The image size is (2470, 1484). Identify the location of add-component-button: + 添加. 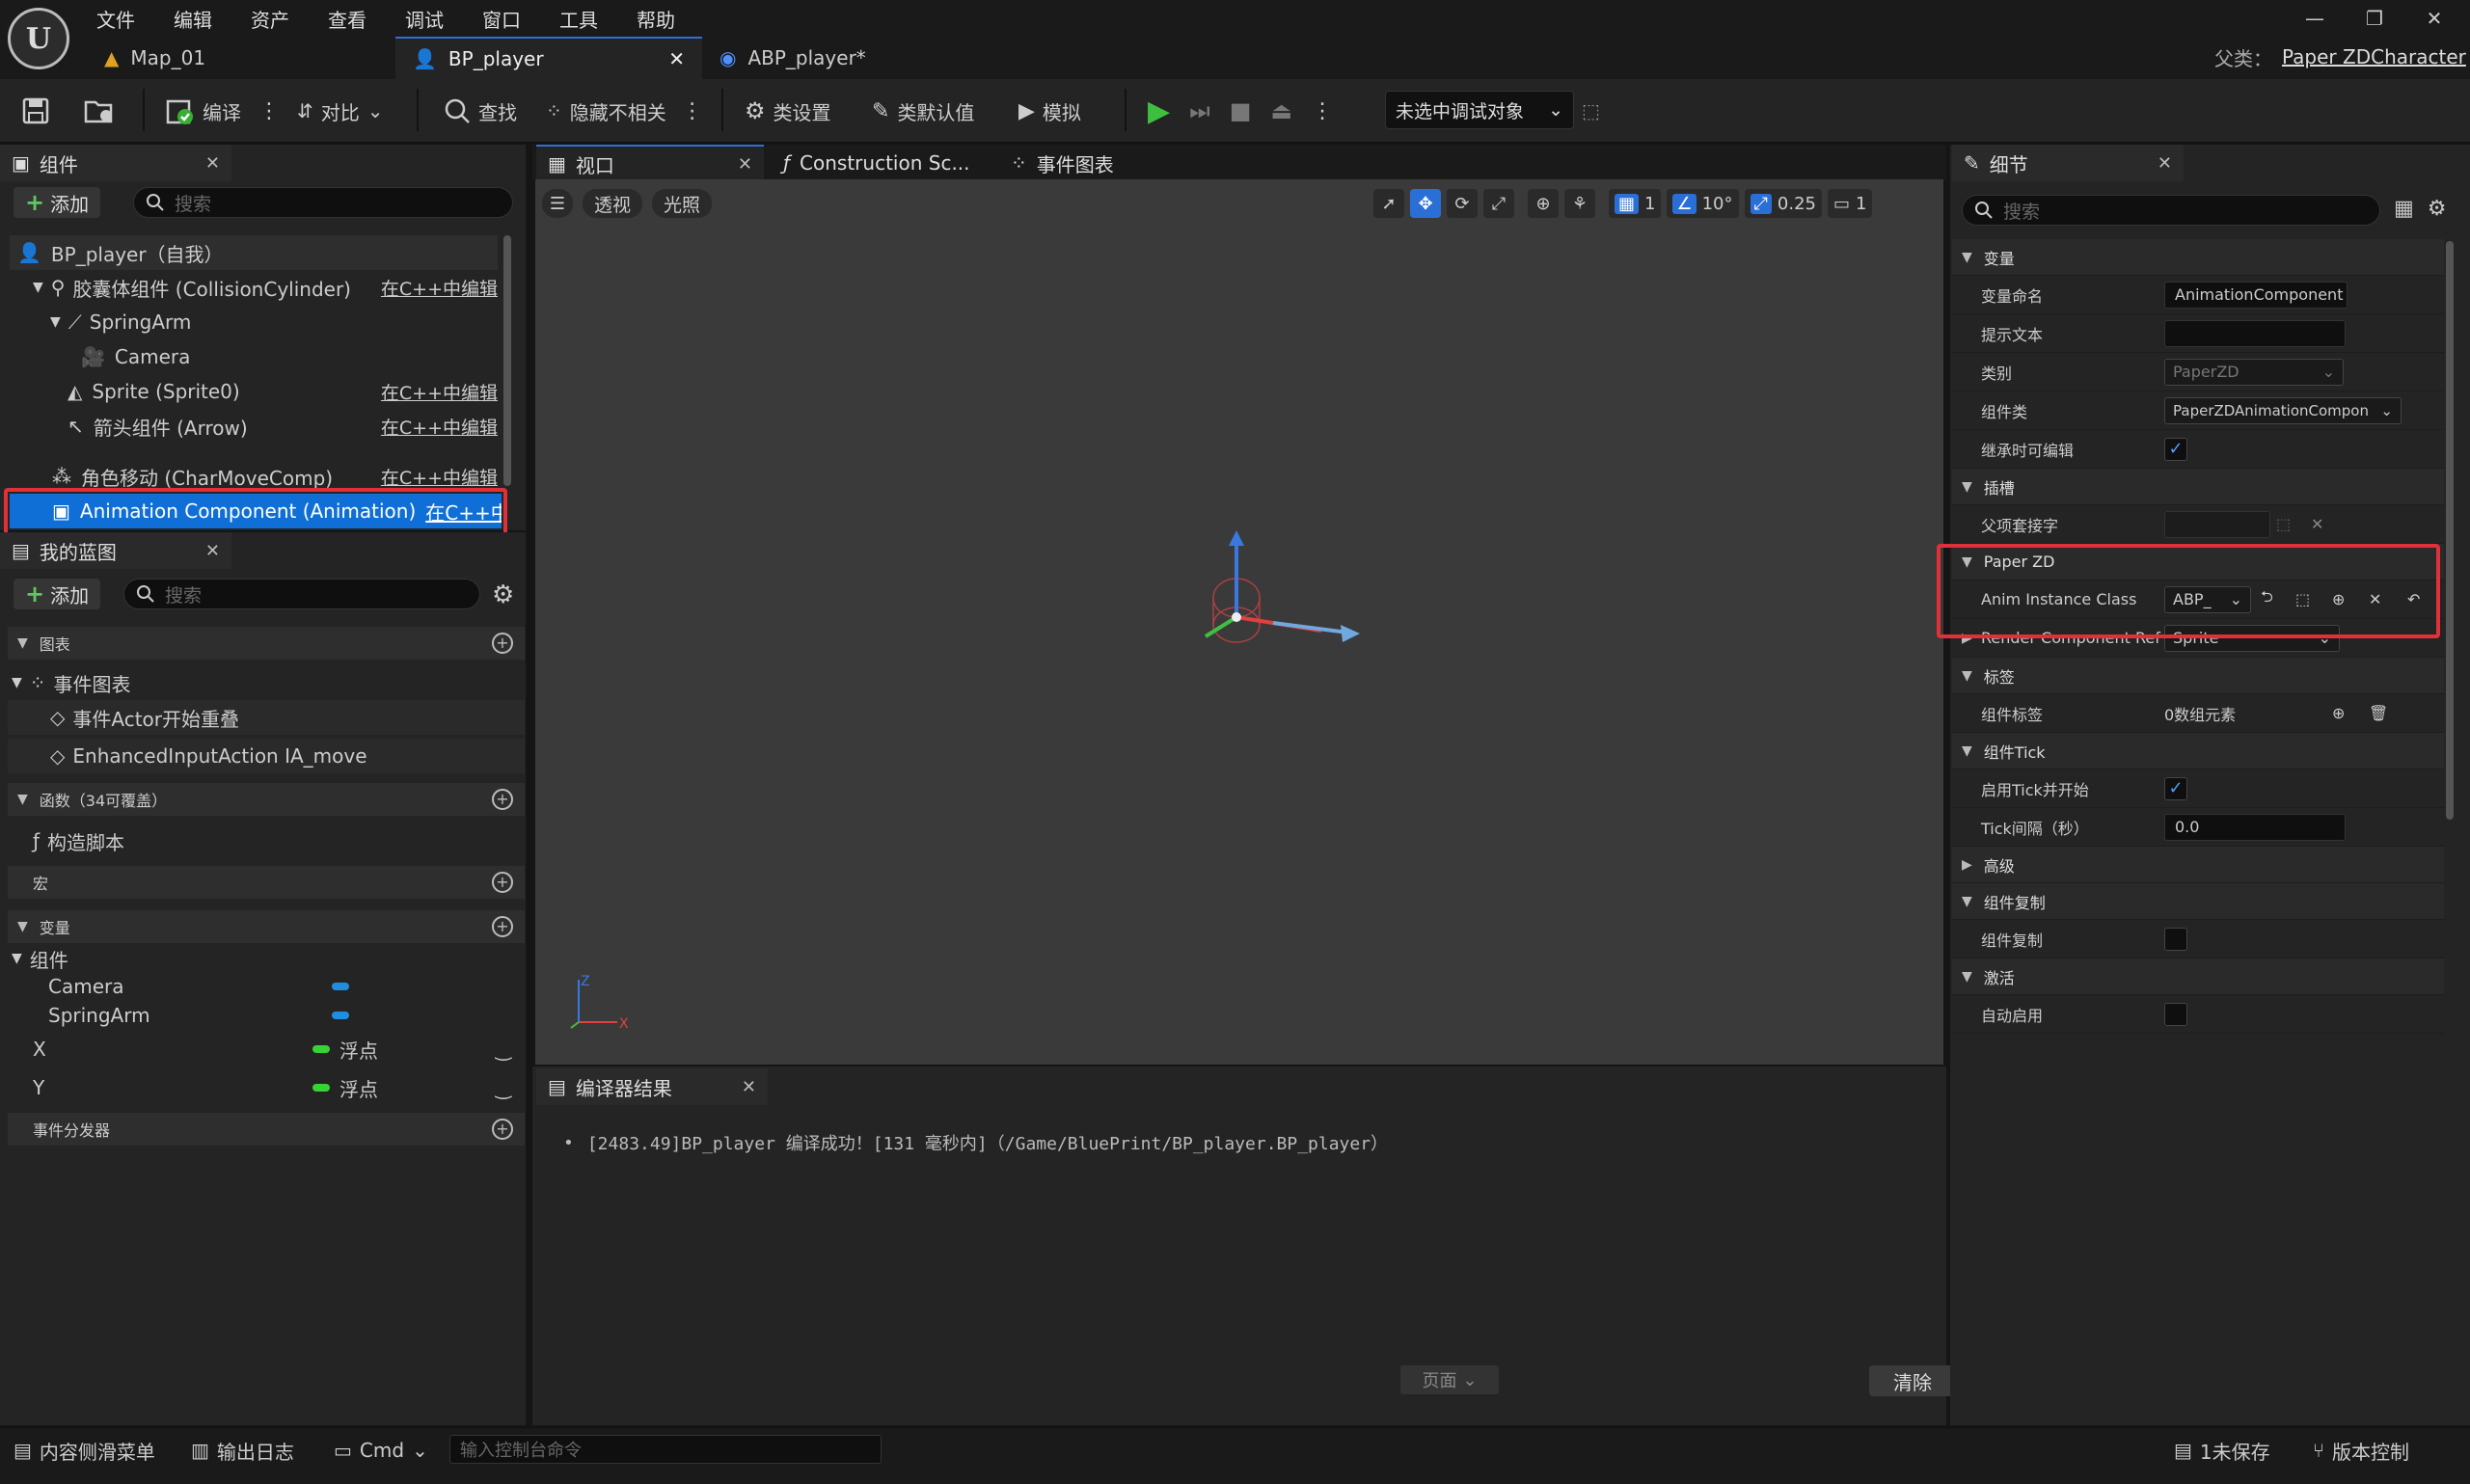
(57, 202).